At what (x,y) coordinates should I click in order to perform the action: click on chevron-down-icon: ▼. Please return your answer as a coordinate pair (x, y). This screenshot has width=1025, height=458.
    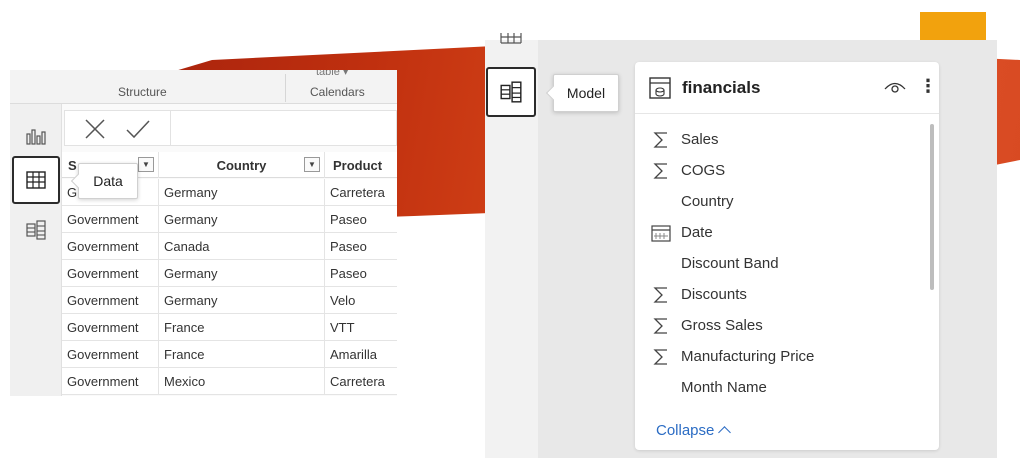
    Looking at the image, I should click on (312, 164).